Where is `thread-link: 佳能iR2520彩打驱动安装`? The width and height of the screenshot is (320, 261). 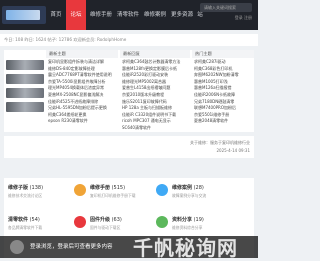 thread-link: 佳能iR2520彩打驱动安装 is located at coordinates (155, 75).